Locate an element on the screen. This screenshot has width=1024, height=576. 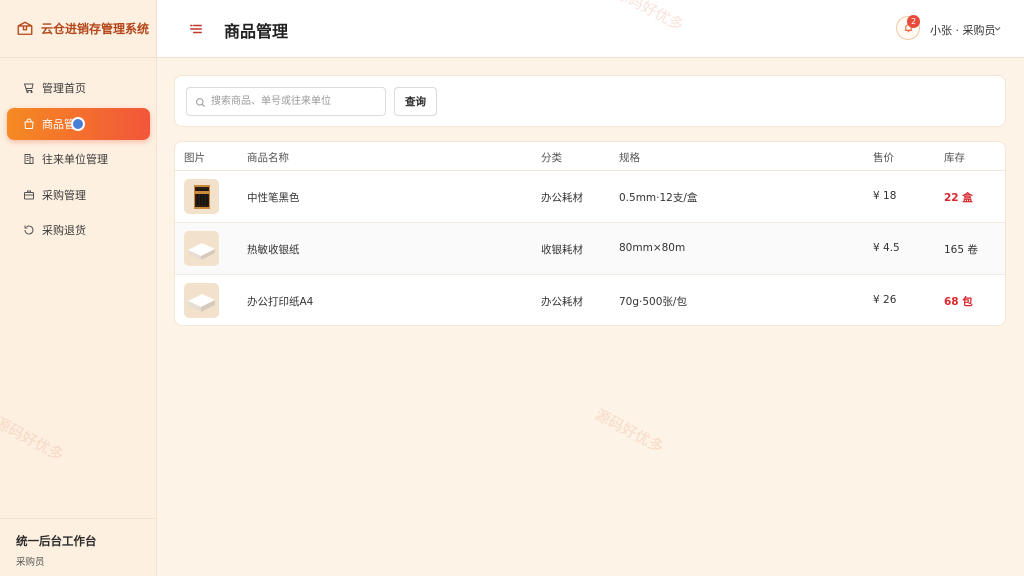
chevron-down-icon is located at coordinates (997, 28).